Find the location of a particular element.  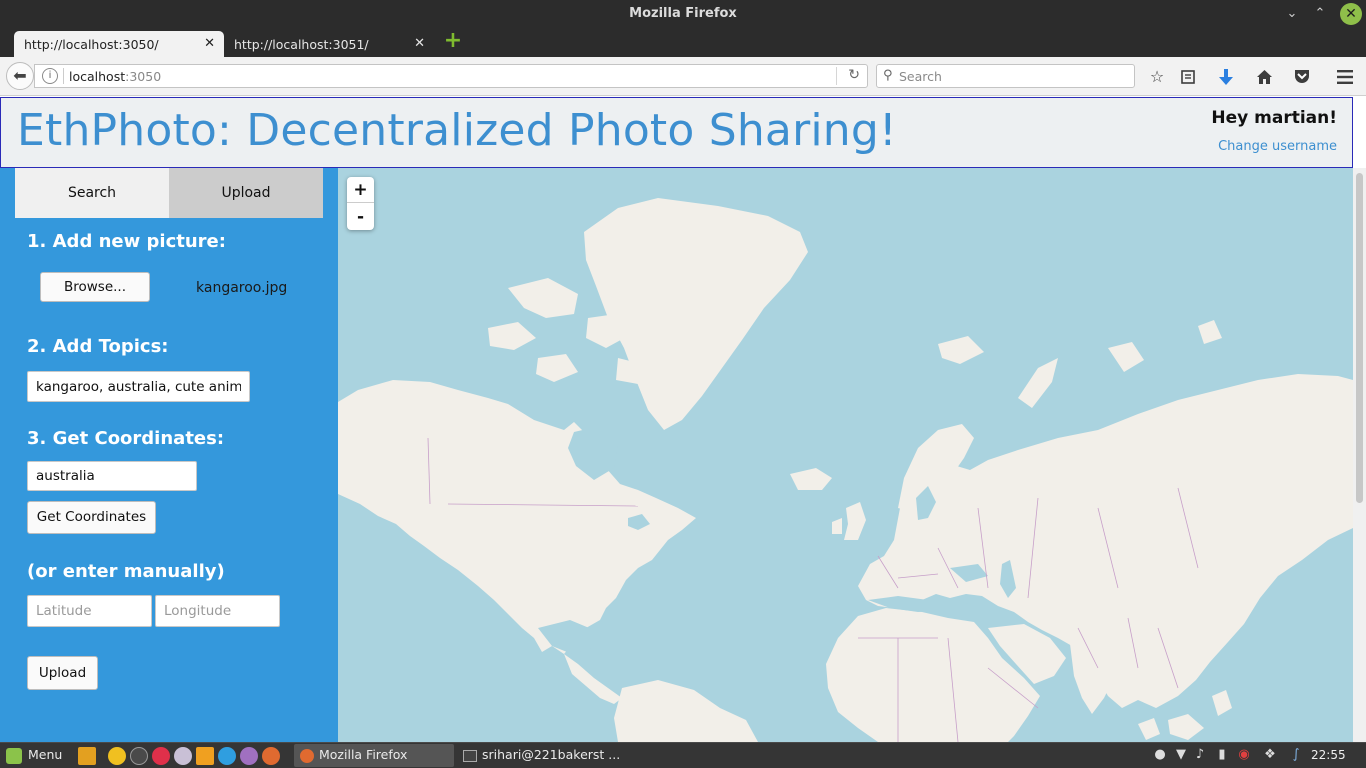

url-separator is located at coordinates (63, 76).